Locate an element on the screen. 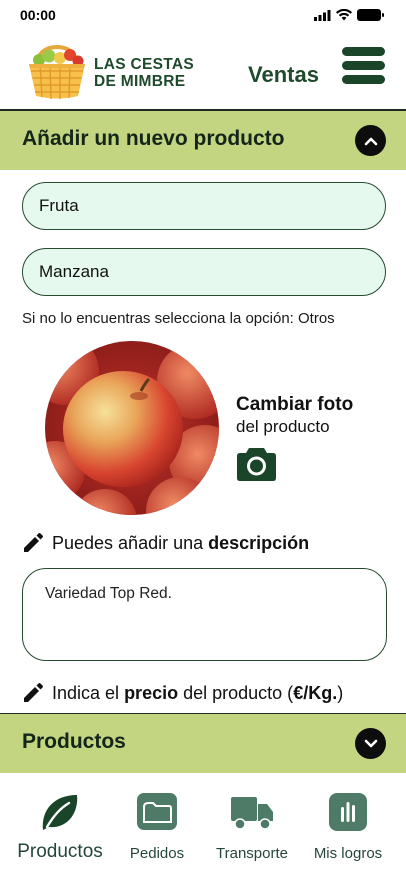  change-photo-link: Cambiar foto del producto is located at coordinates (294, 415).